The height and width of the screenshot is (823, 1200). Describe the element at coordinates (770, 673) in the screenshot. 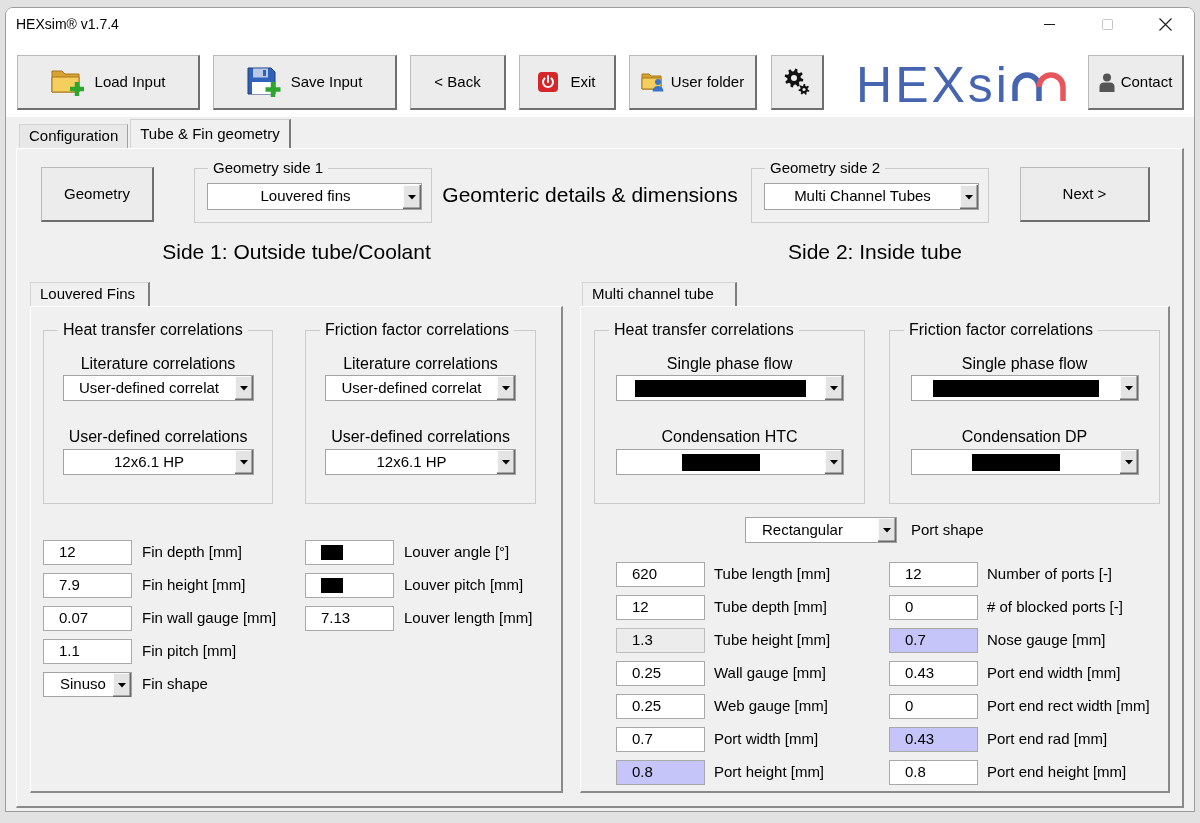

I see `field-label: Wall gauge [mm]` at that location.